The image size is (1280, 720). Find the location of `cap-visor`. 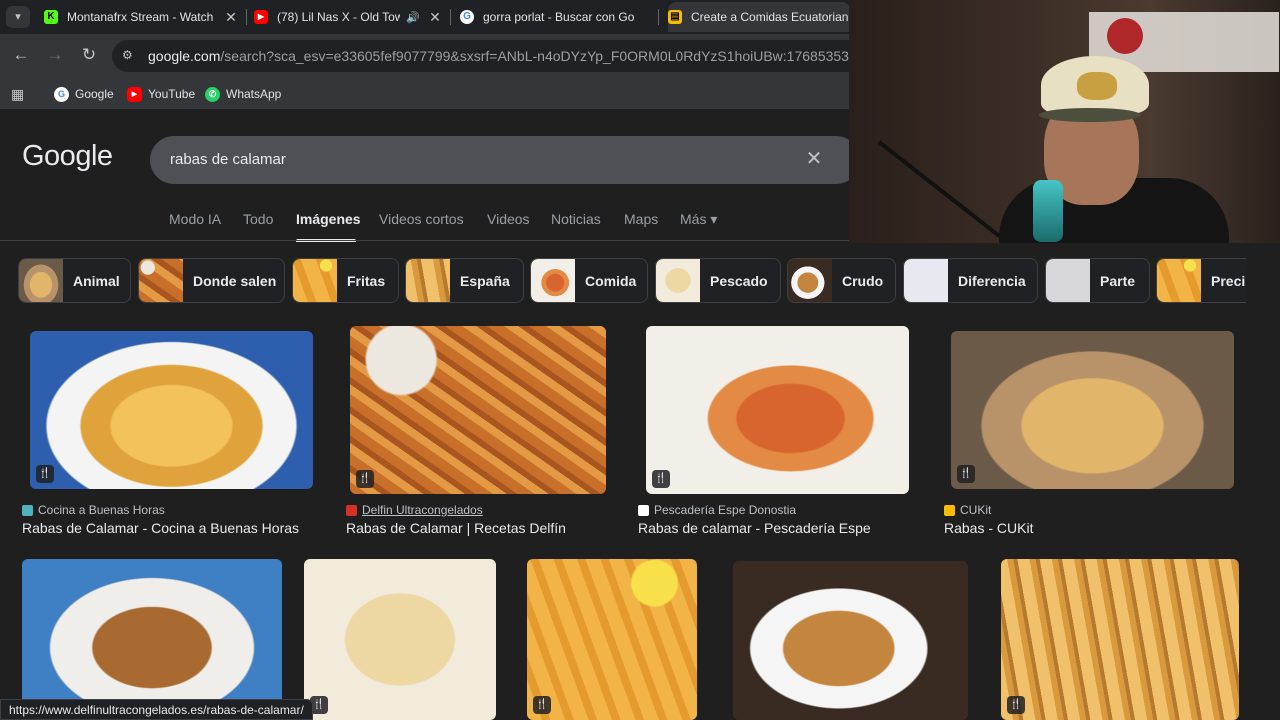

cap-visor is located at coordinates (1090, 115).